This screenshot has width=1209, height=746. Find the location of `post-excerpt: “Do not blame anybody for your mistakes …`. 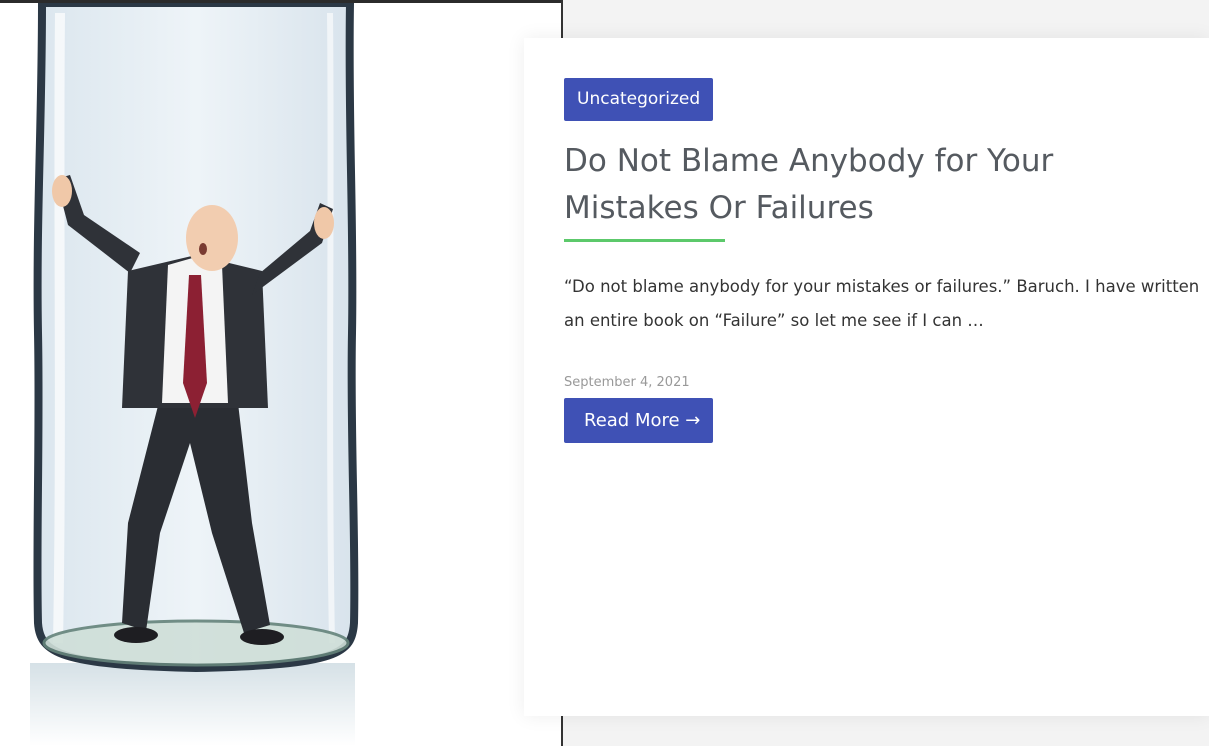

post-excerpt: “Do not blame anybody for your mistakes … is located at coordinates (882, 303).